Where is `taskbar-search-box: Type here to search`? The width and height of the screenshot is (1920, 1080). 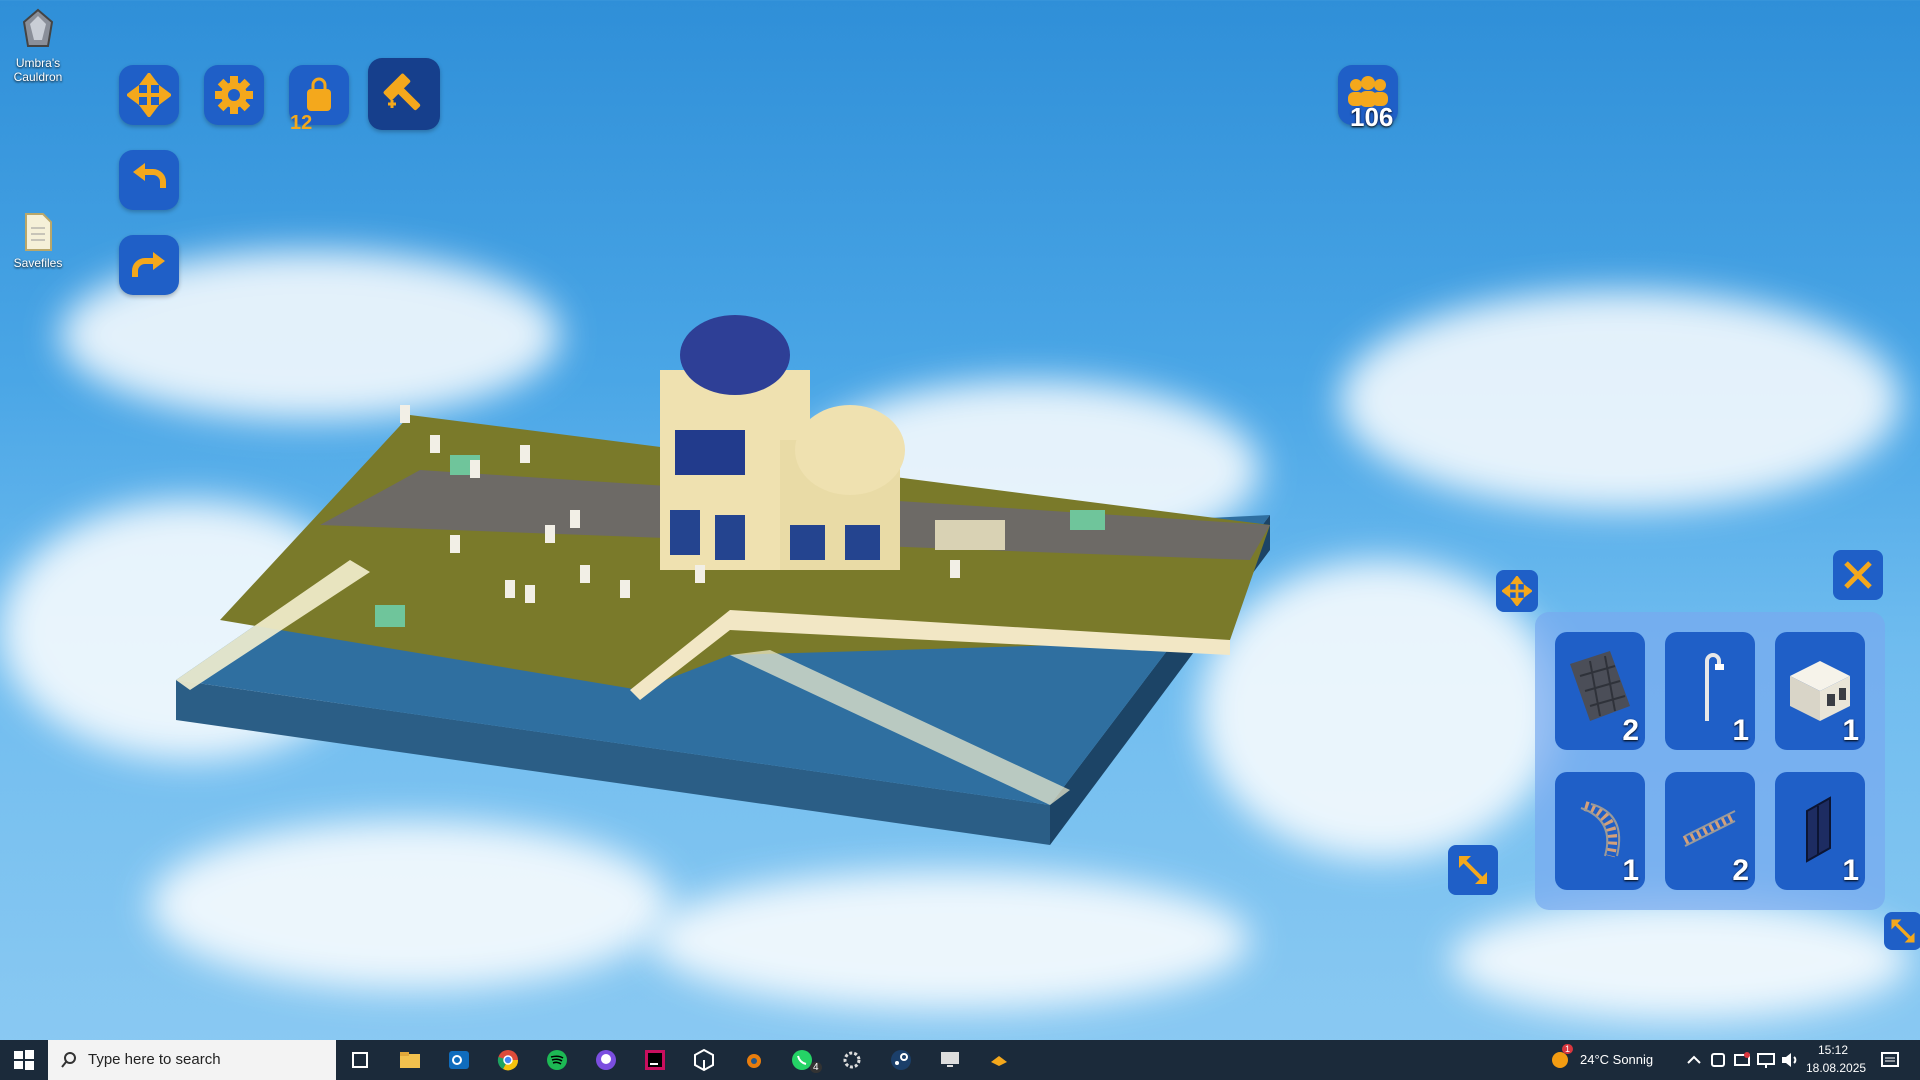
taskbar-search-box: Type here to search is located at coordinates (192, 1060).